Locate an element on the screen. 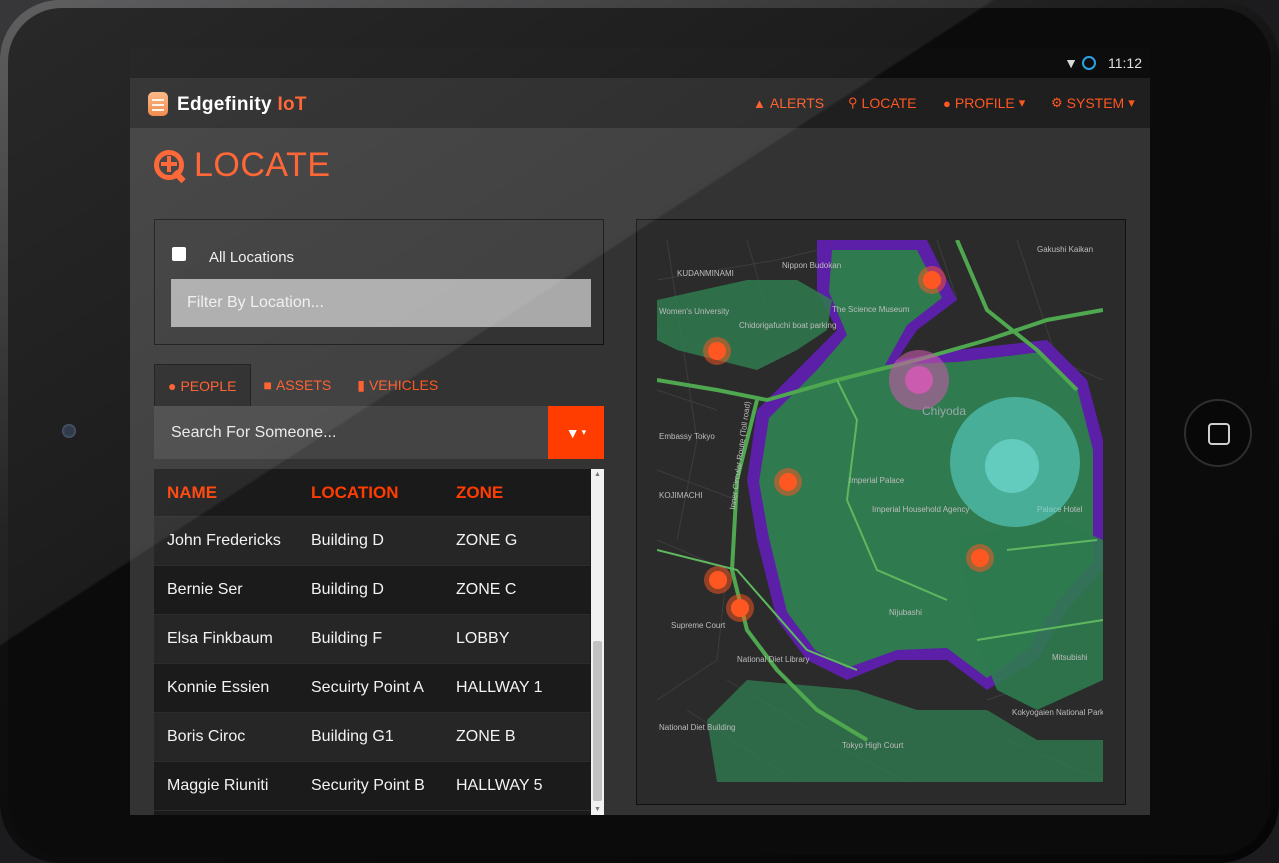 This screenshot has width=1279, height=863. column-header-name: NAME is located at coordinates (226, 493).